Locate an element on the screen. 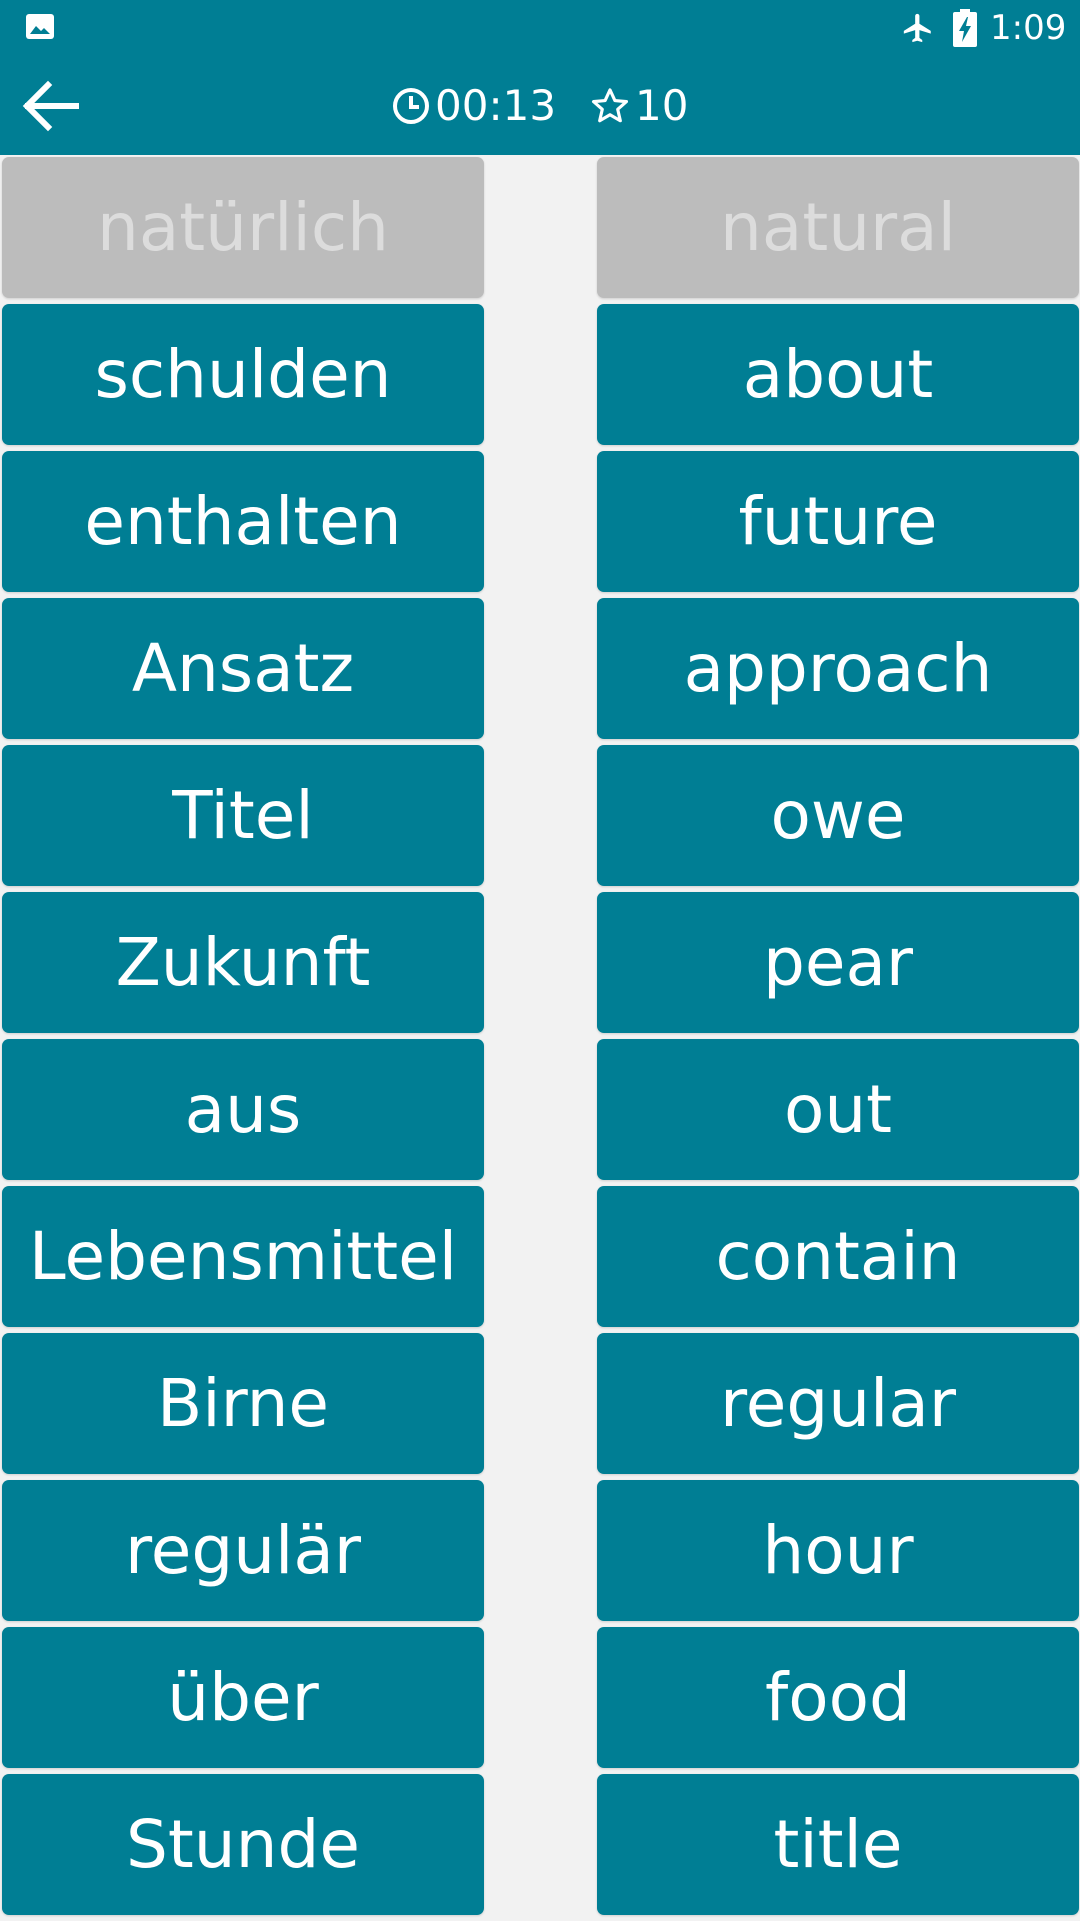 The height and width of the screenshot is (1921, 1080). word-tile-left: Ansatz is located at coordinates (243, 668).